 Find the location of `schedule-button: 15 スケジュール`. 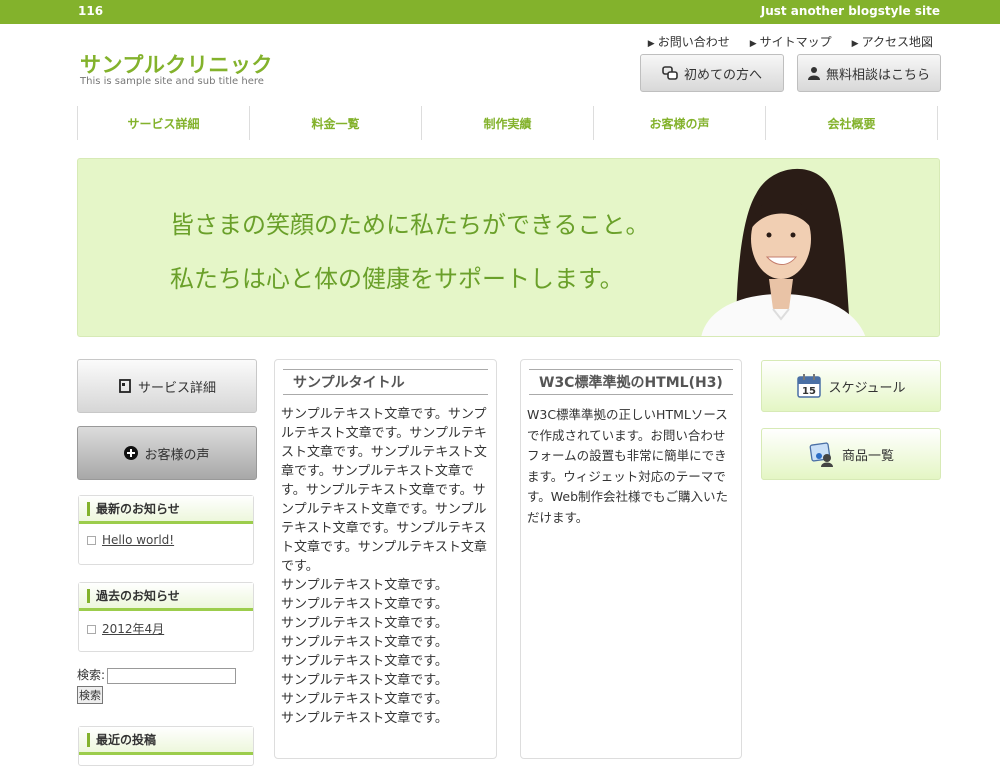

schedule-button: 15 スケジュール is located at coordinates (851, 386).